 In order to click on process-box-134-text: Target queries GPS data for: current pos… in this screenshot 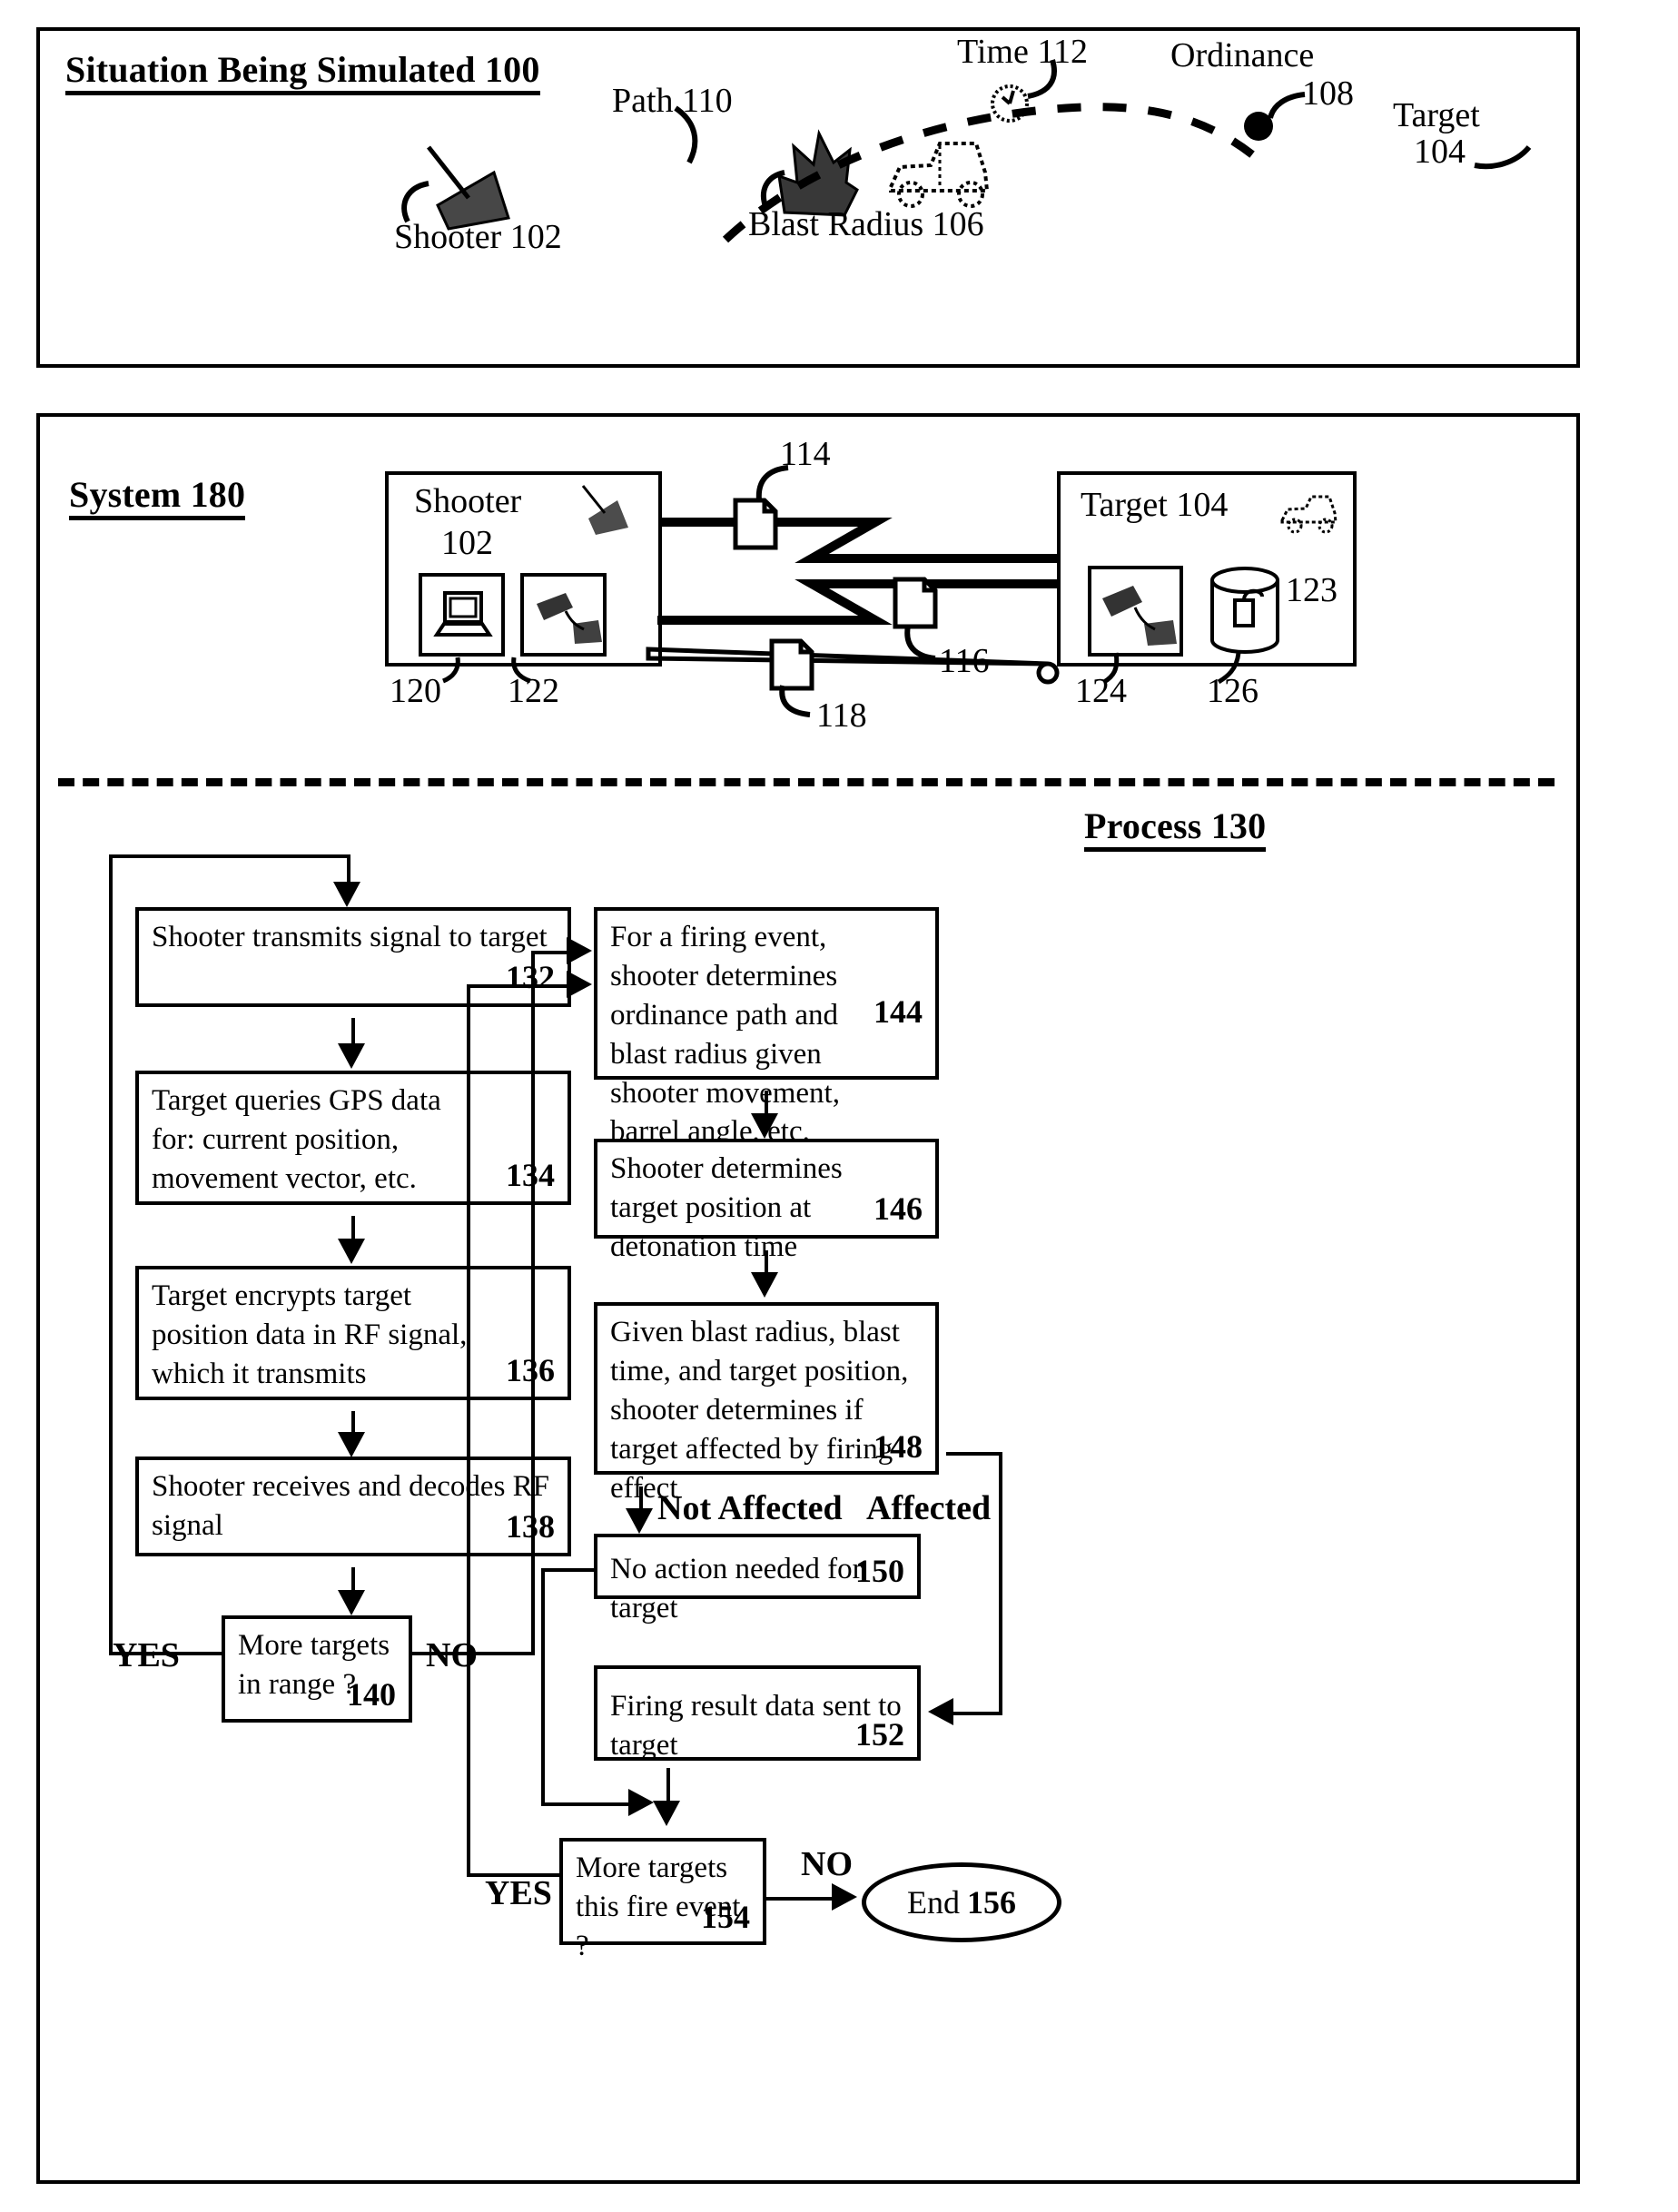, I will do `click(297, 1140)`.